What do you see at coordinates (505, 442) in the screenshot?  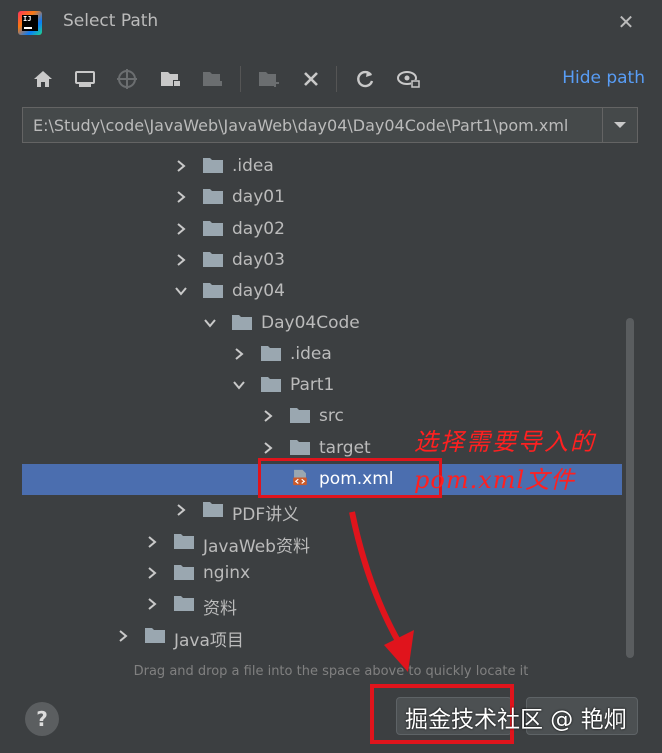 I see `annotation-text-line1: 选择需要导入的` at bounding box center [505, 442].